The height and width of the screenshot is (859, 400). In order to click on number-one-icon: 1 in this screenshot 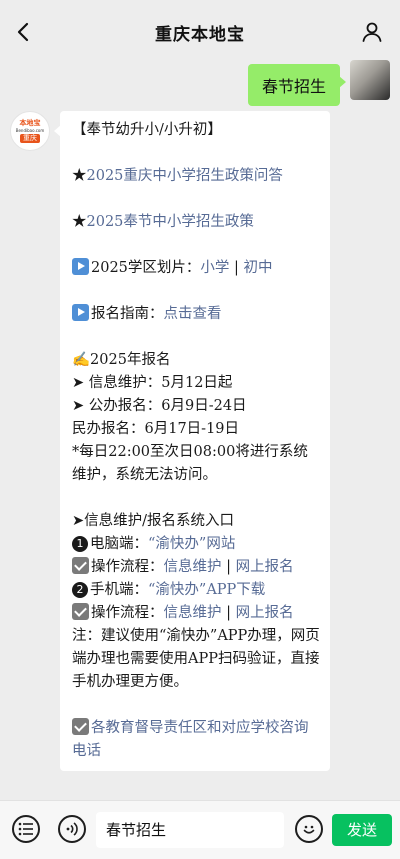, I will do `click(80, 544)`.